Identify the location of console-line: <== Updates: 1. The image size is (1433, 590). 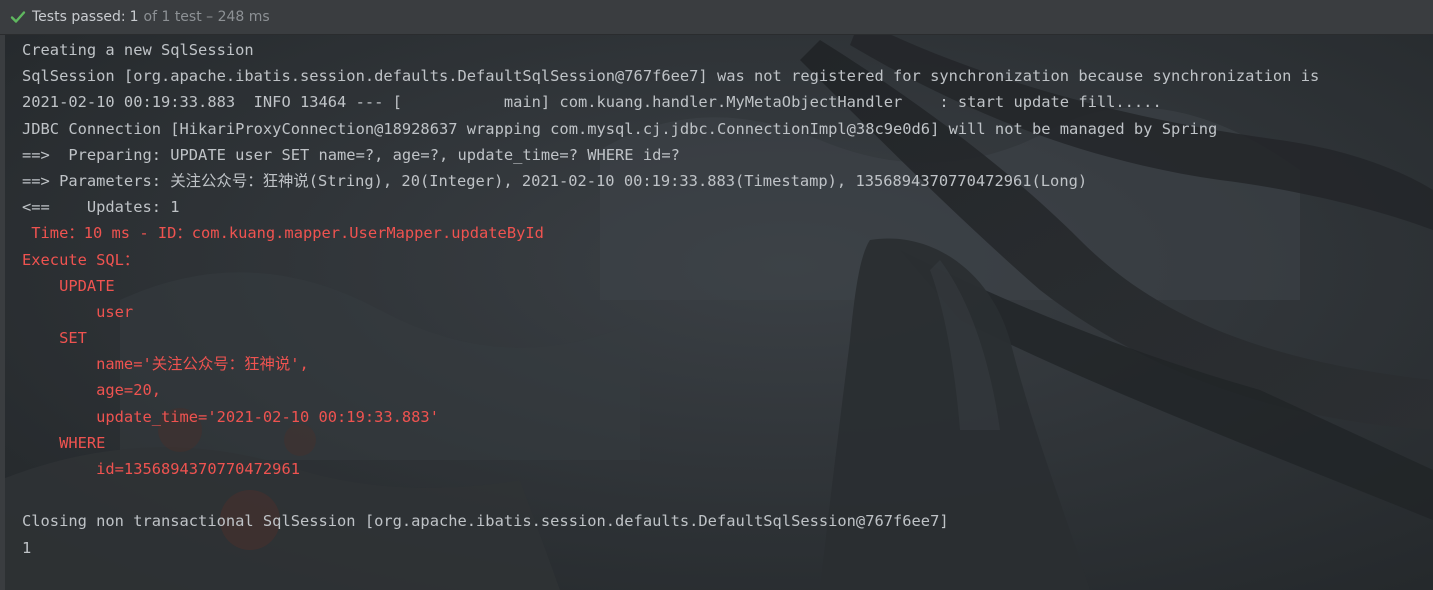
(101, 207).